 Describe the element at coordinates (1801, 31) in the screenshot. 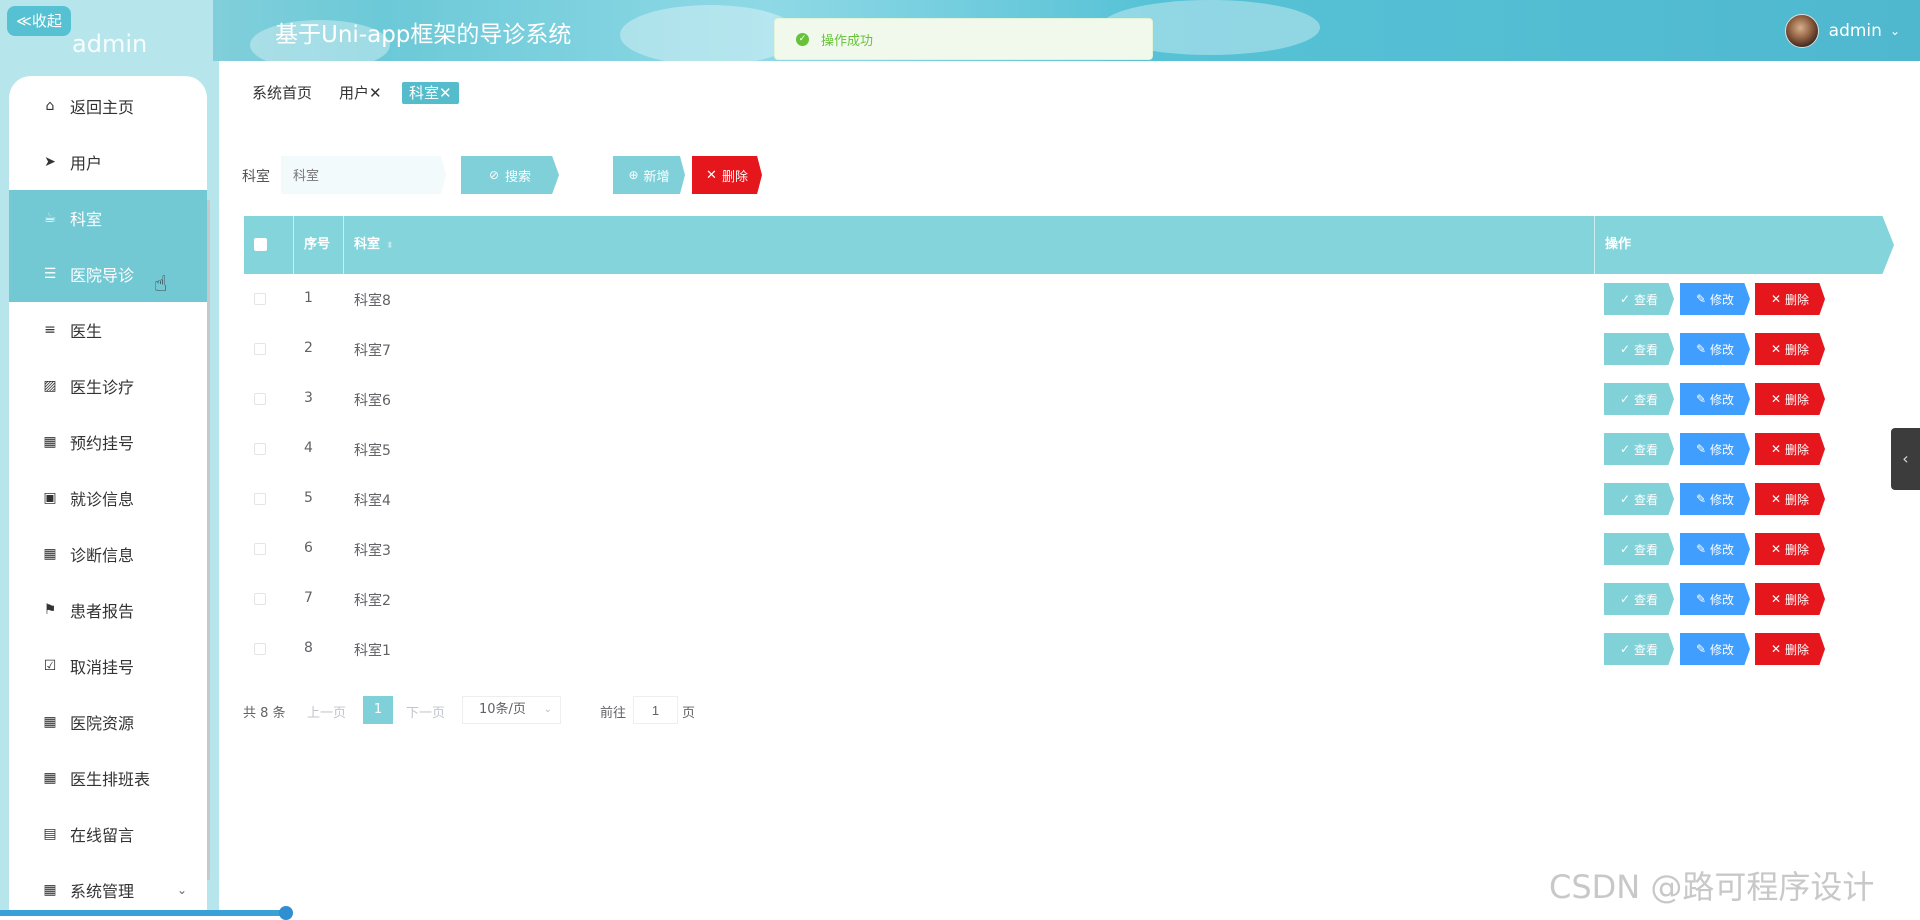

I see `avatar` at that location.